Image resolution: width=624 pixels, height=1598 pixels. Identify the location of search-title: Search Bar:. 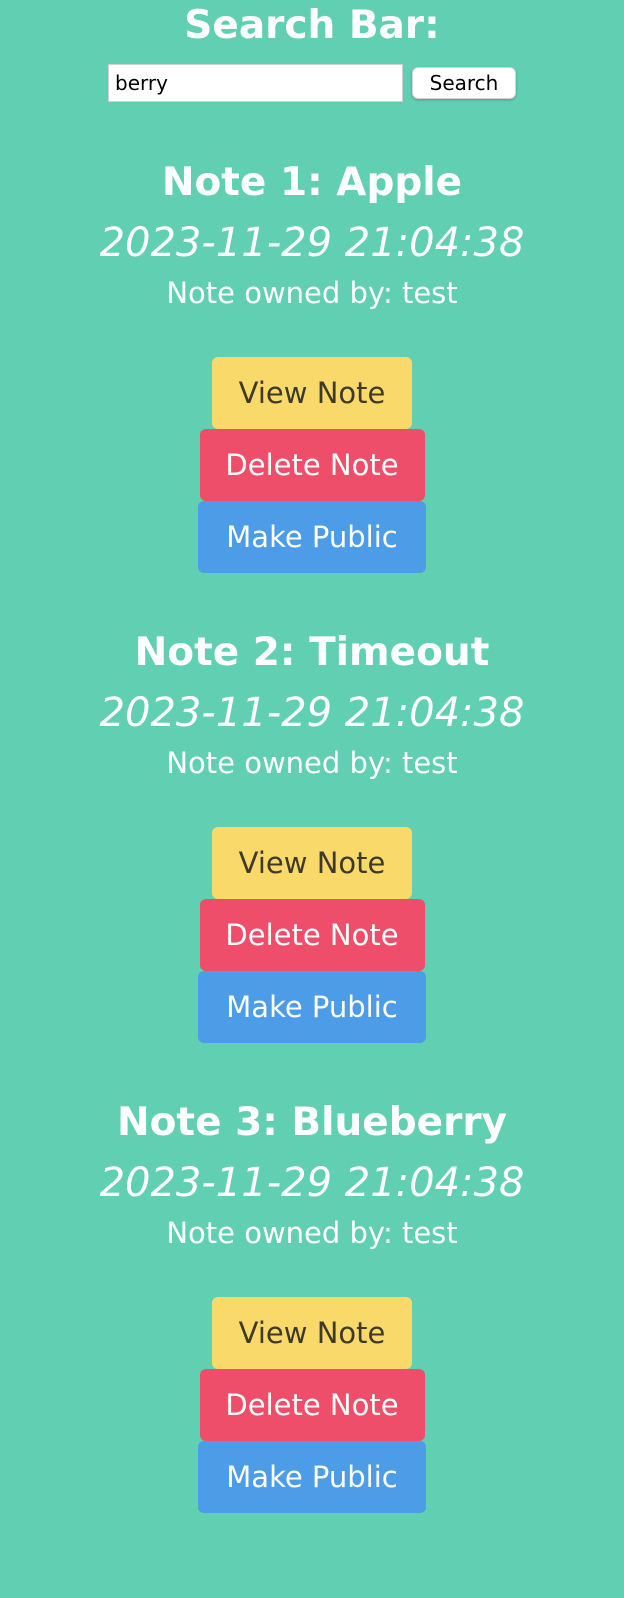
(312, 25).